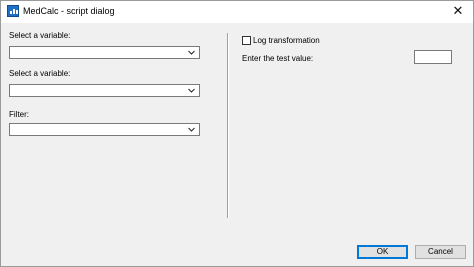 The image size is (474, 267). I want to click on filter-label: Filter:, so click(19, 114).